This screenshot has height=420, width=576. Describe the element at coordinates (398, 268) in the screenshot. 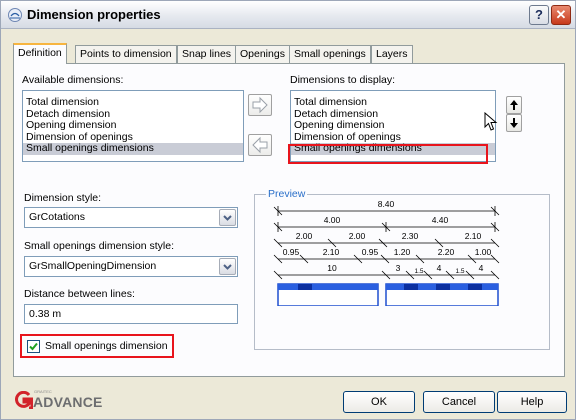

I see `svg-text: 3` at that location.